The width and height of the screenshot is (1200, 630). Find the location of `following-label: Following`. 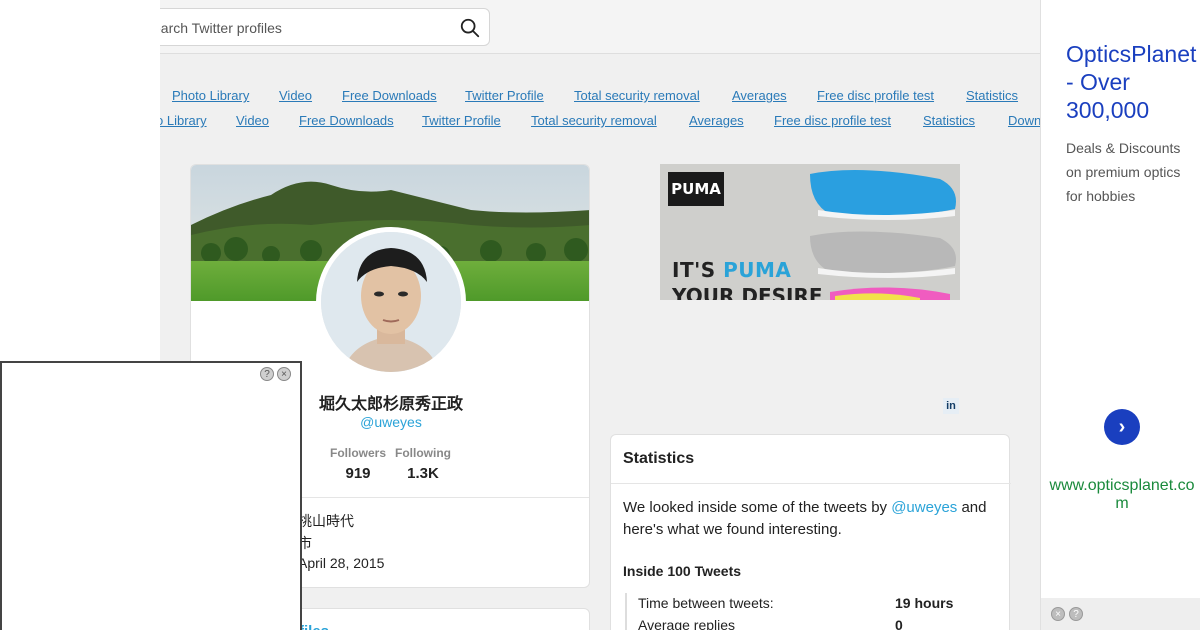

following-label: Following is located at coordinates (423, 453).